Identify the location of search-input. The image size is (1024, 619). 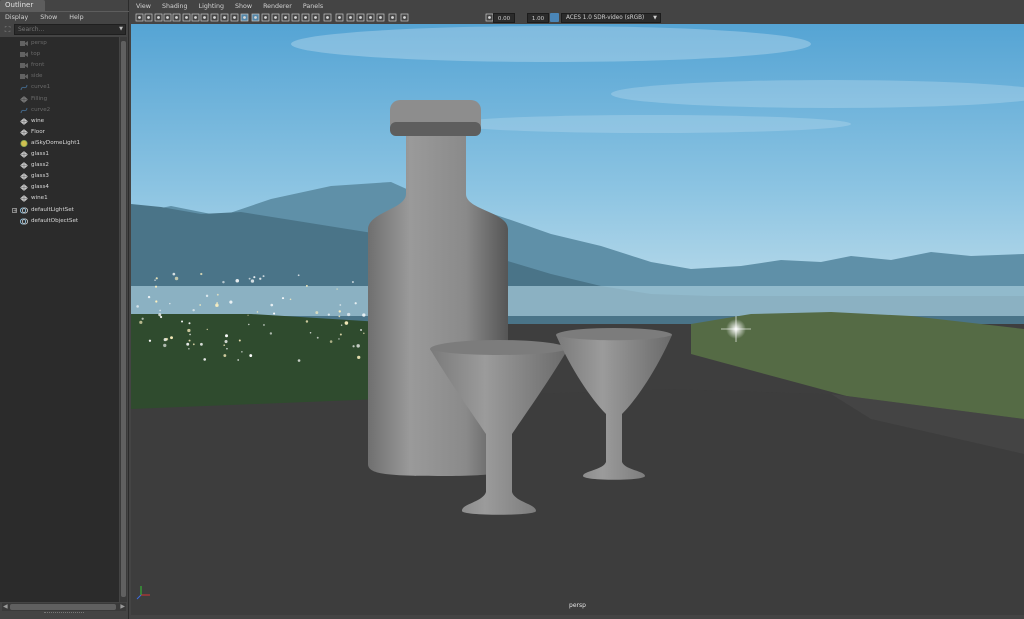
(70, 29).